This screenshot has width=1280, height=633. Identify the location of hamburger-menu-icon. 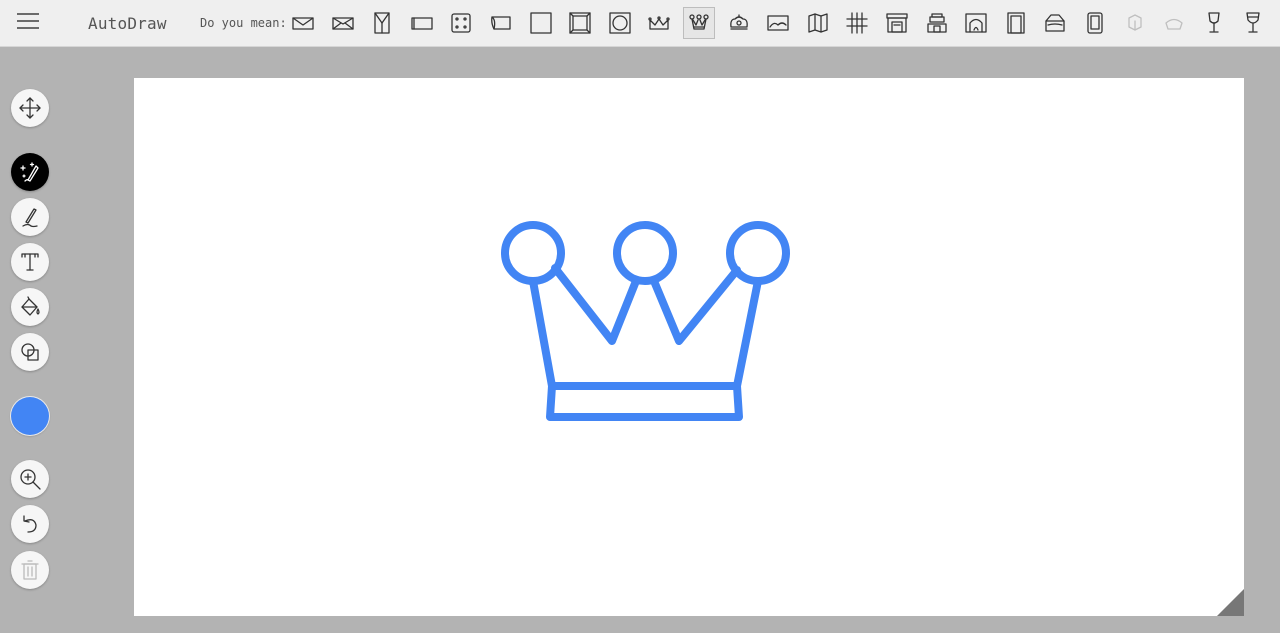
(28, 23).